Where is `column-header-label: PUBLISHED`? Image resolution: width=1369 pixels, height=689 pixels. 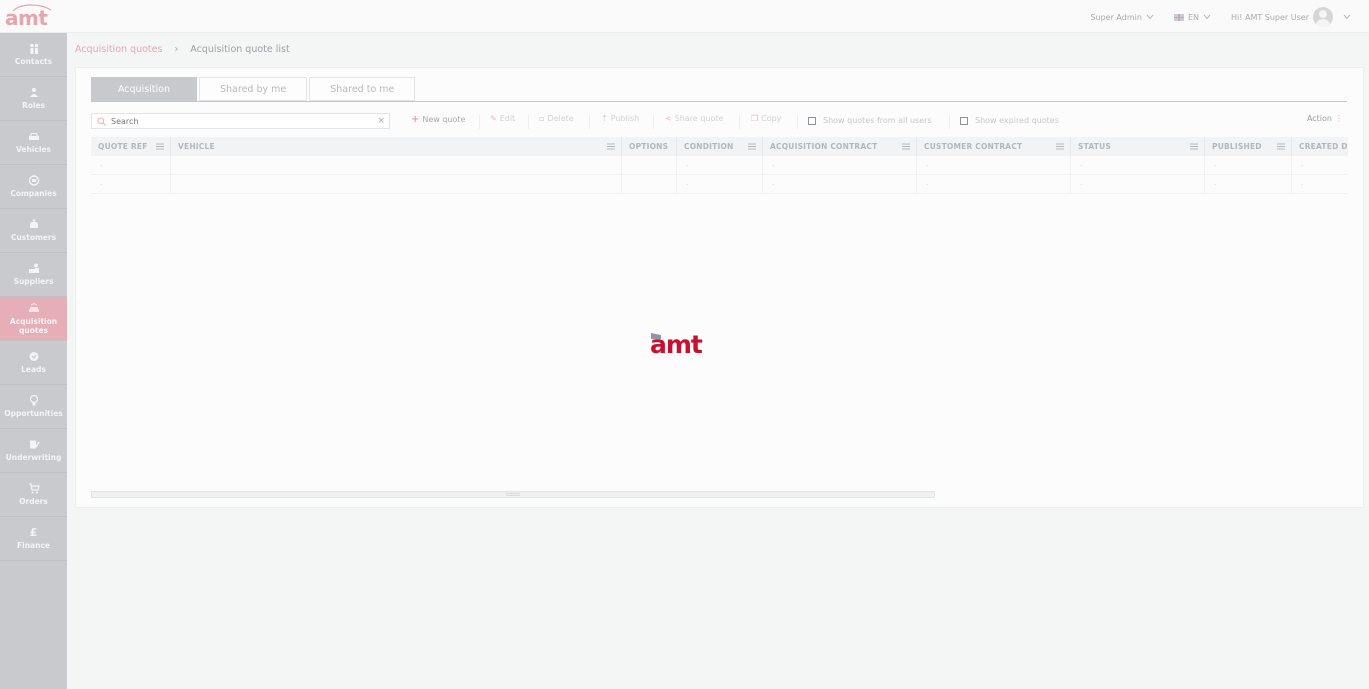
column-header-label: PUBLISHED is located at coordinates (1237, 146).